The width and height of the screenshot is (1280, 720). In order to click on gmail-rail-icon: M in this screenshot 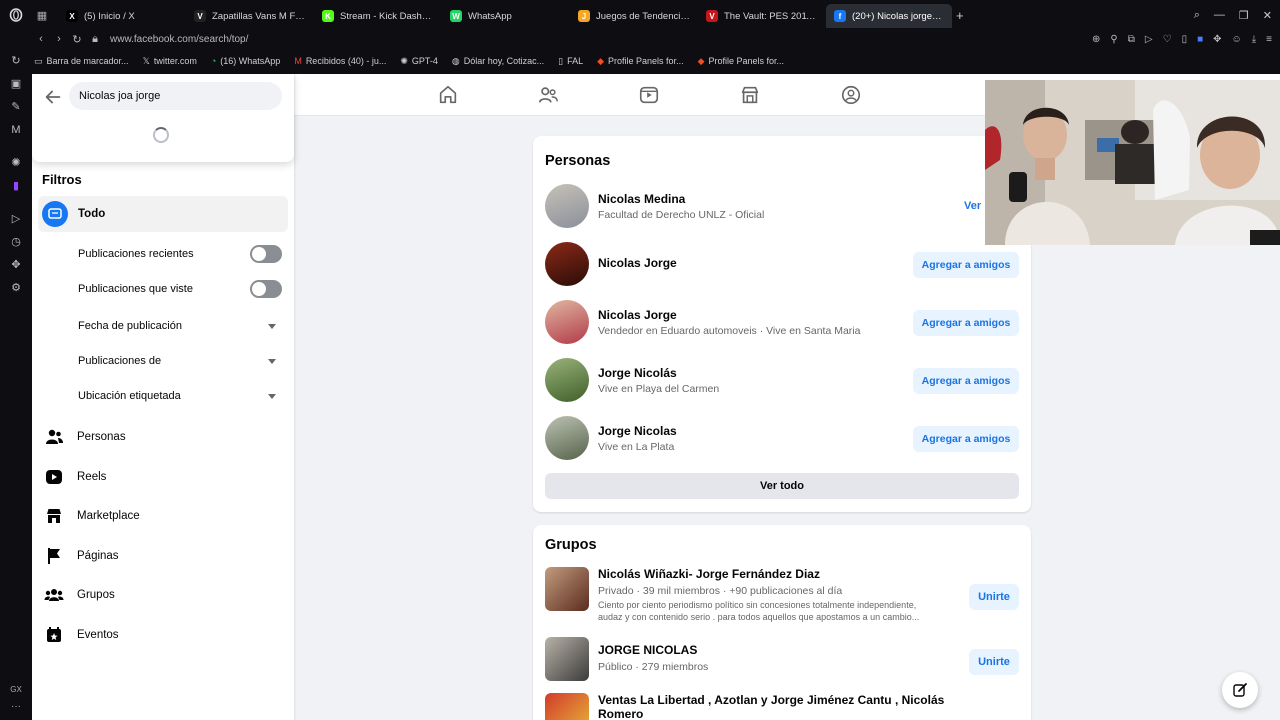, I will do `click(16, 130)`.